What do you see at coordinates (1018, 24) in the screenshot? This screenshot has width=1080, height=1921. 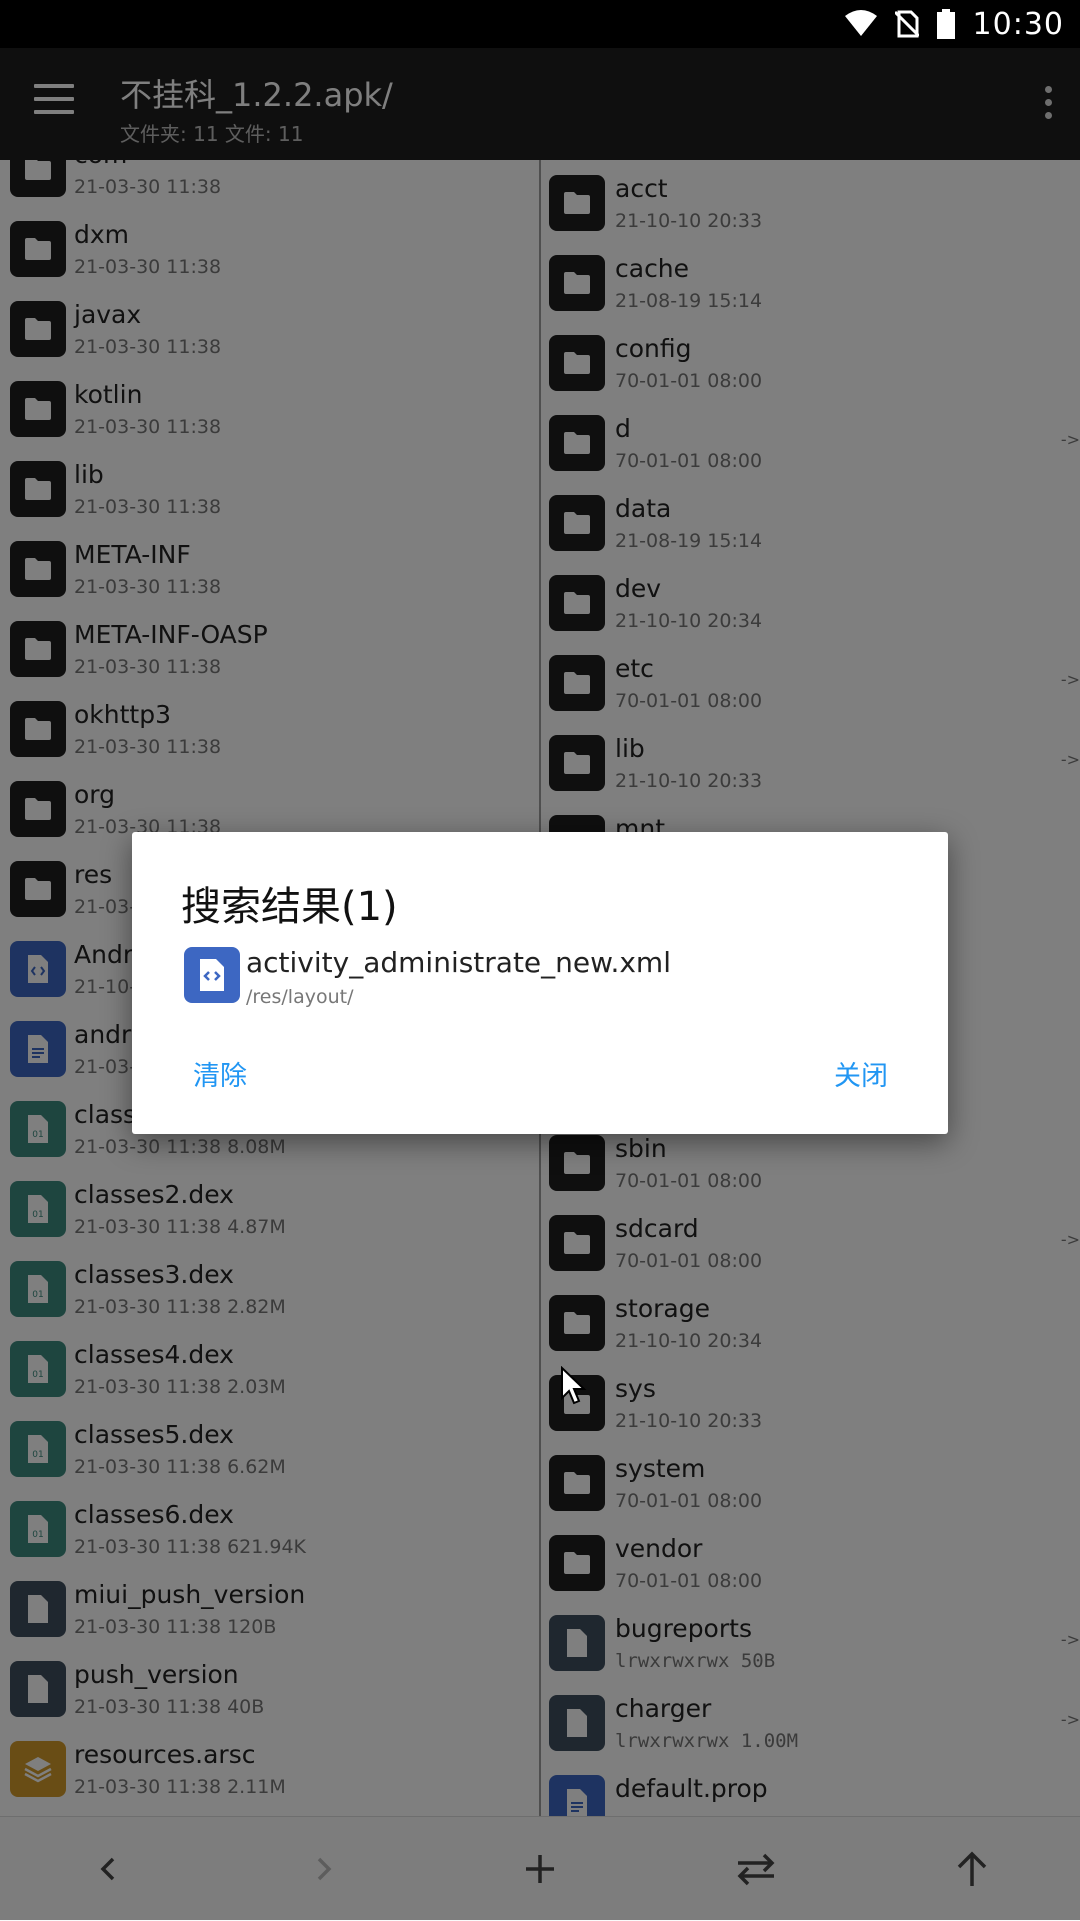 I see `clock: 10:30` at bounding box center [1018, 24].